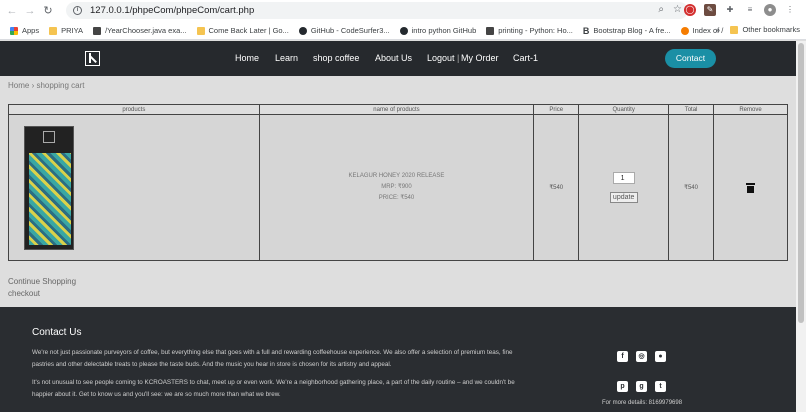 The height and width of the screenshot is (412, 806). I want to click on social-row-1: f ◎ ●, so click(641, 356).